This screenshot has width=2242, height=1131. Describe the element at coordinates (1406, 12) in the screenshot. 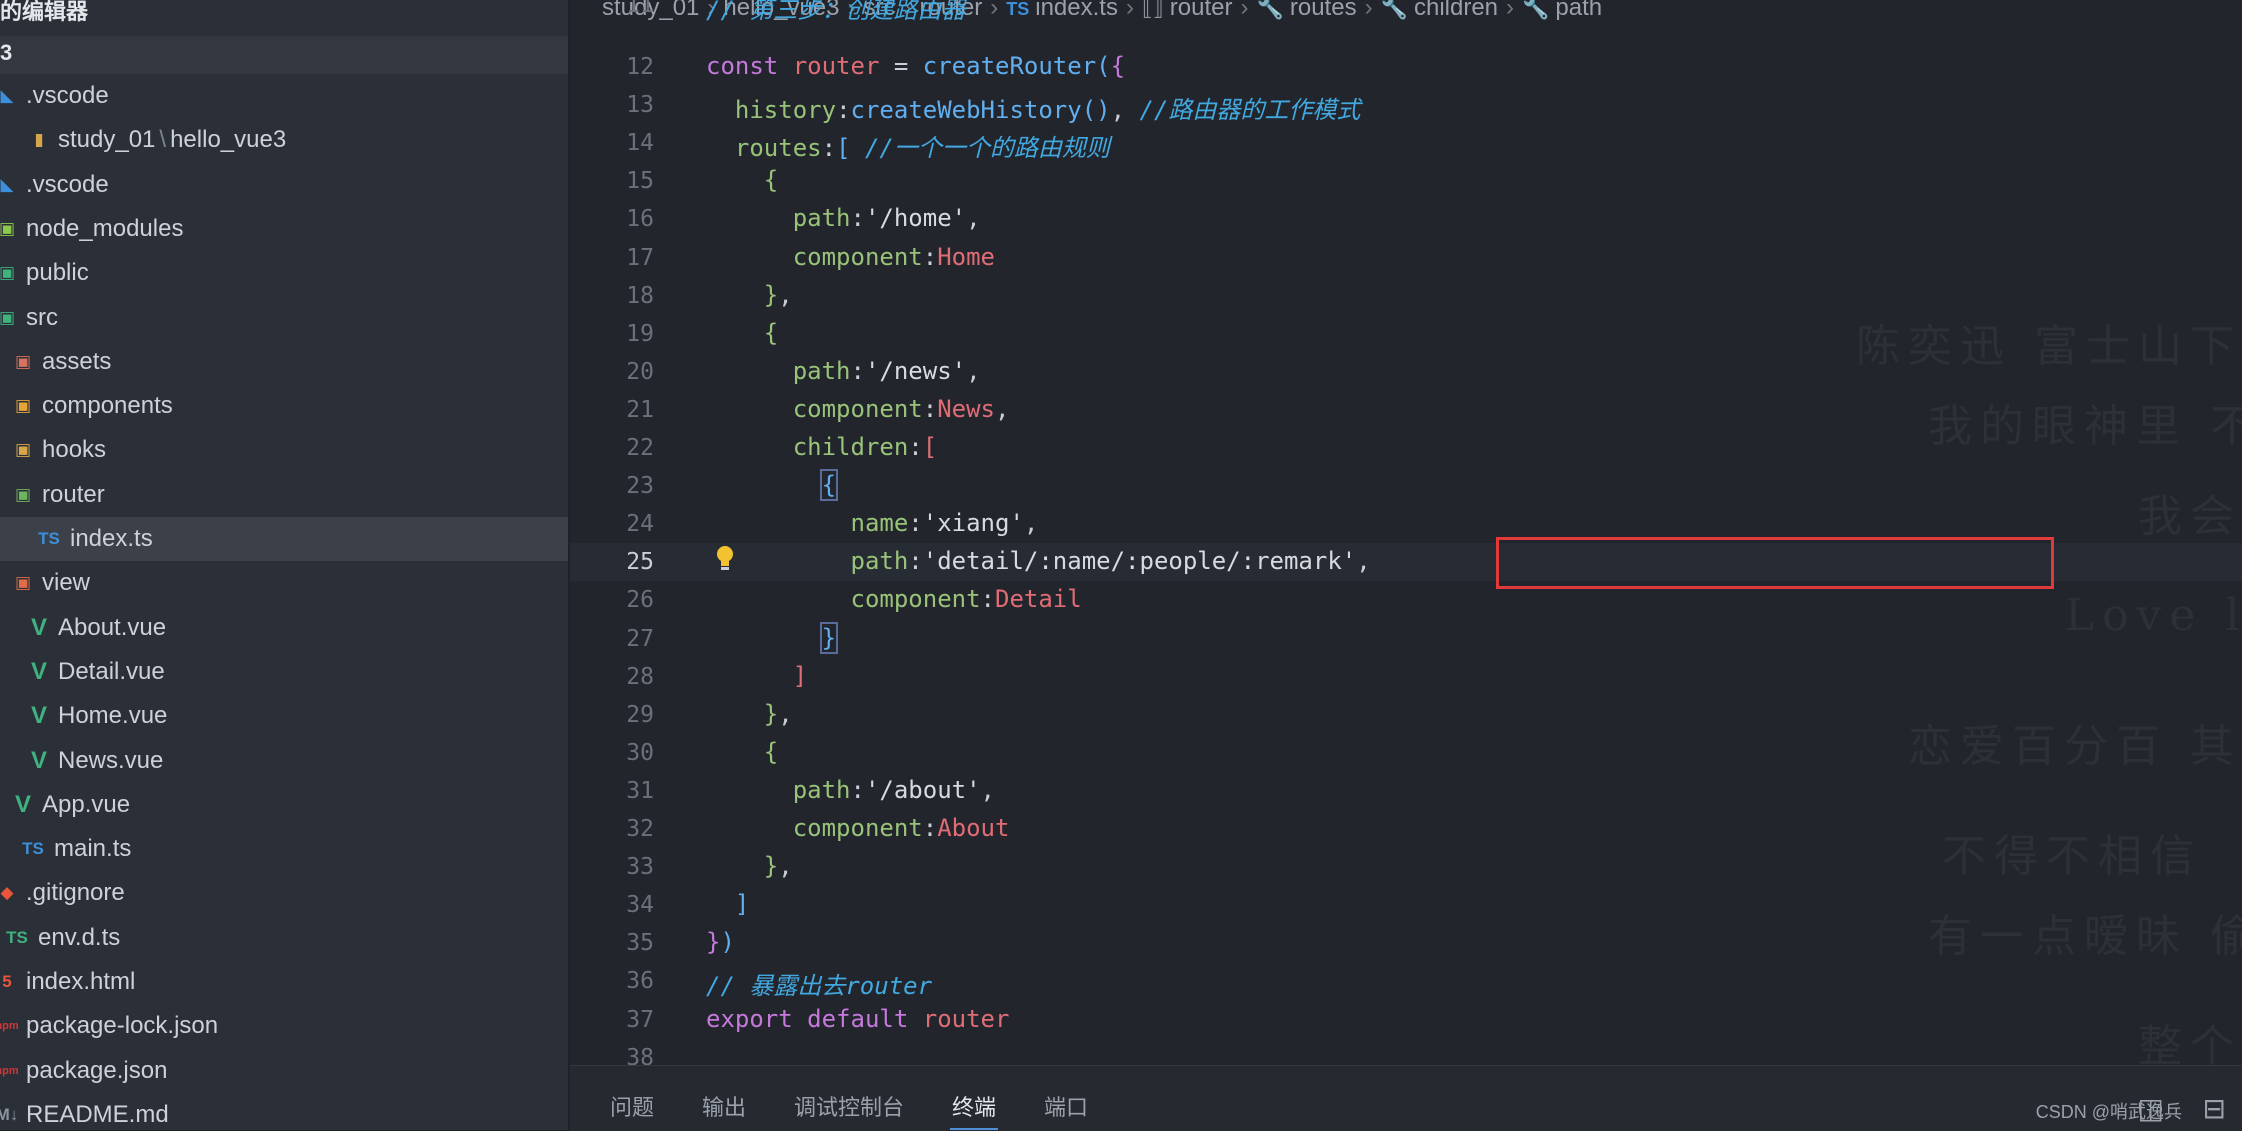

I see `code-line: 11 // 第三步：创建路由器` at that location.